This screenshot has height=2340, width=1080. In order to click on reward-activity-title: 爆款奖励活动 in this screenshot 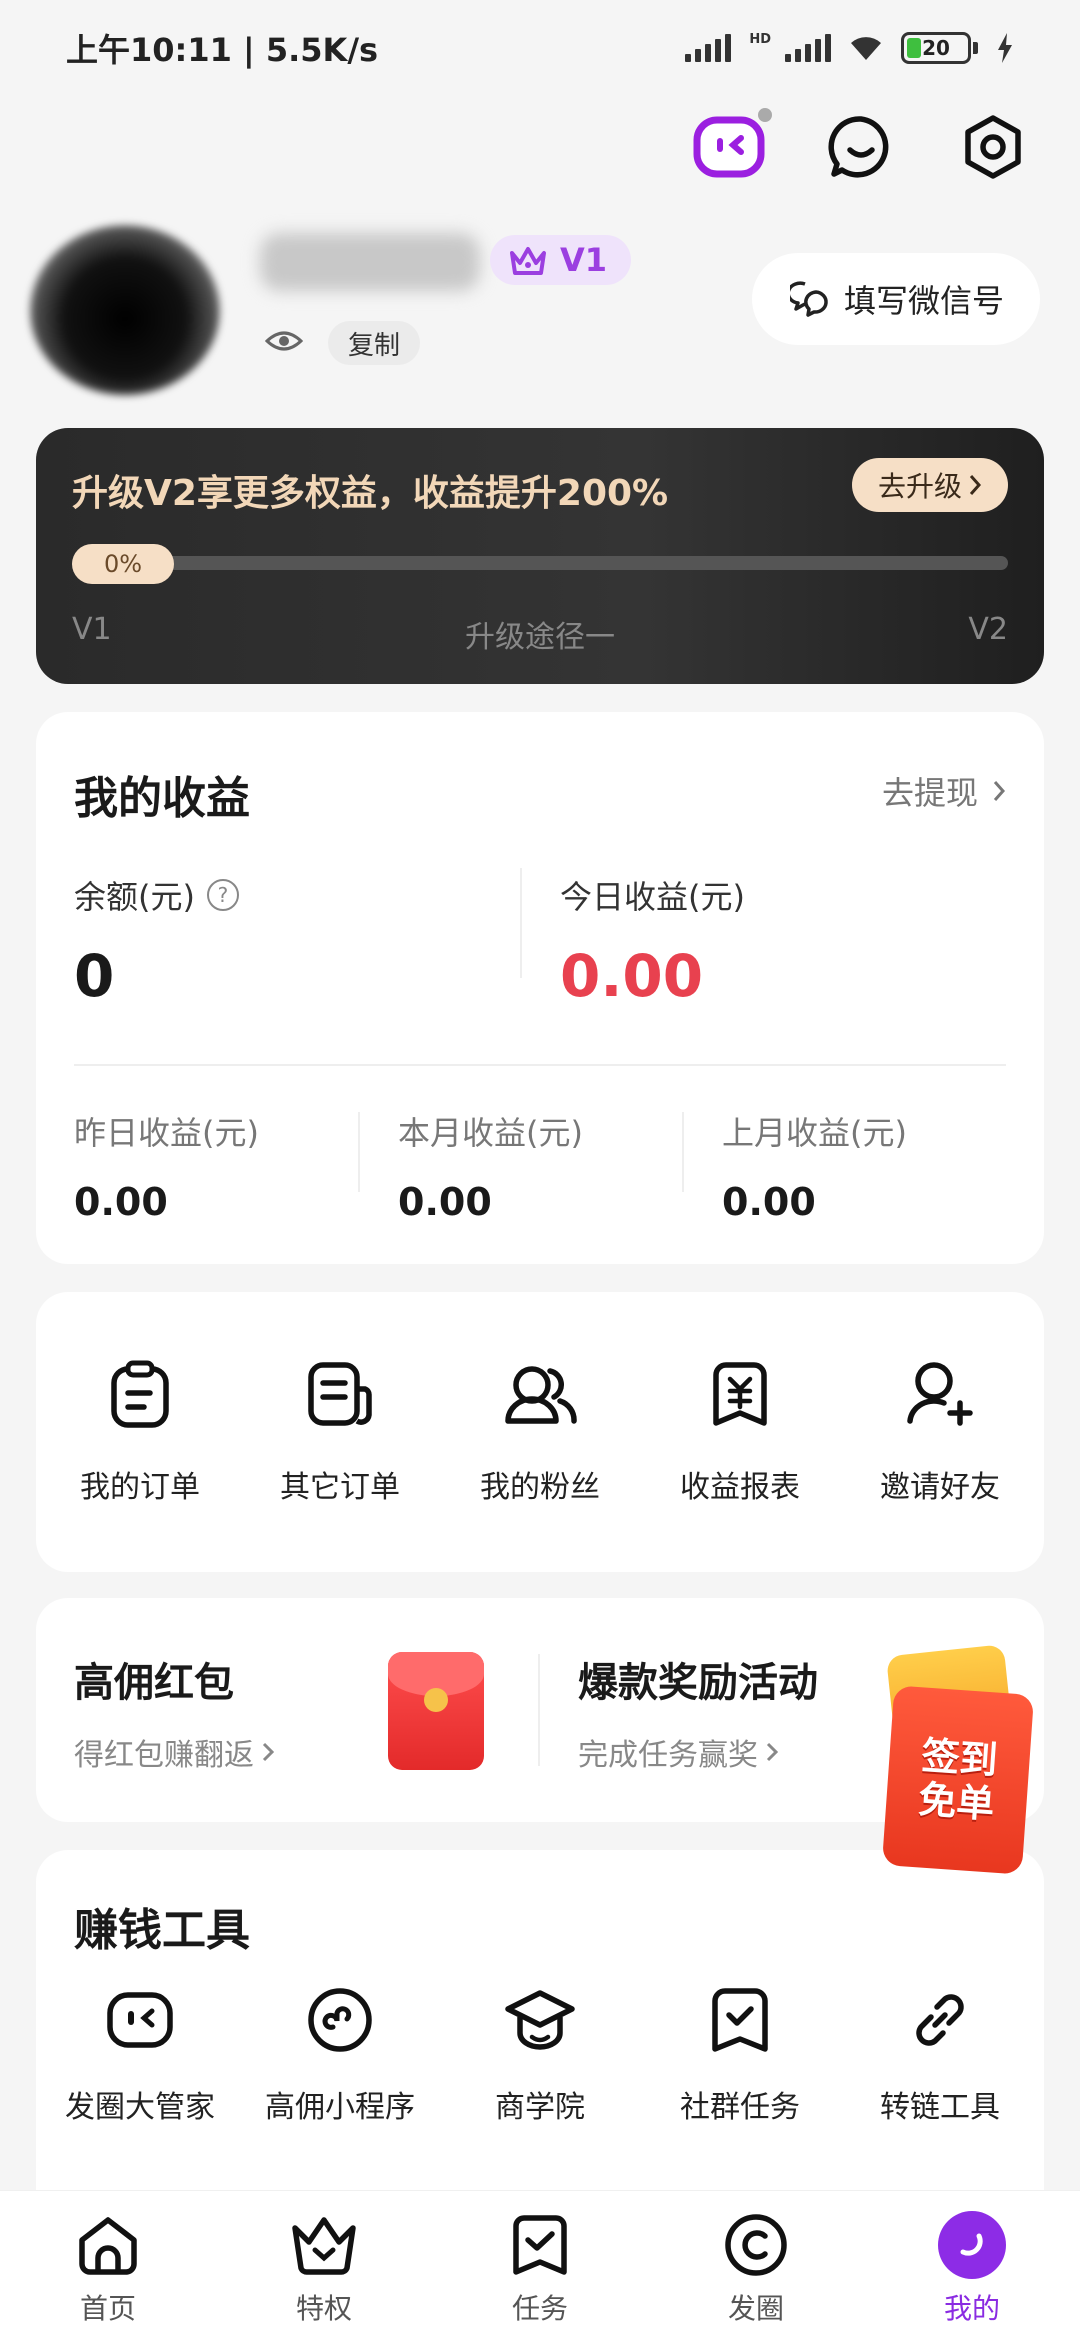, I will do `click(698, 1683)`.